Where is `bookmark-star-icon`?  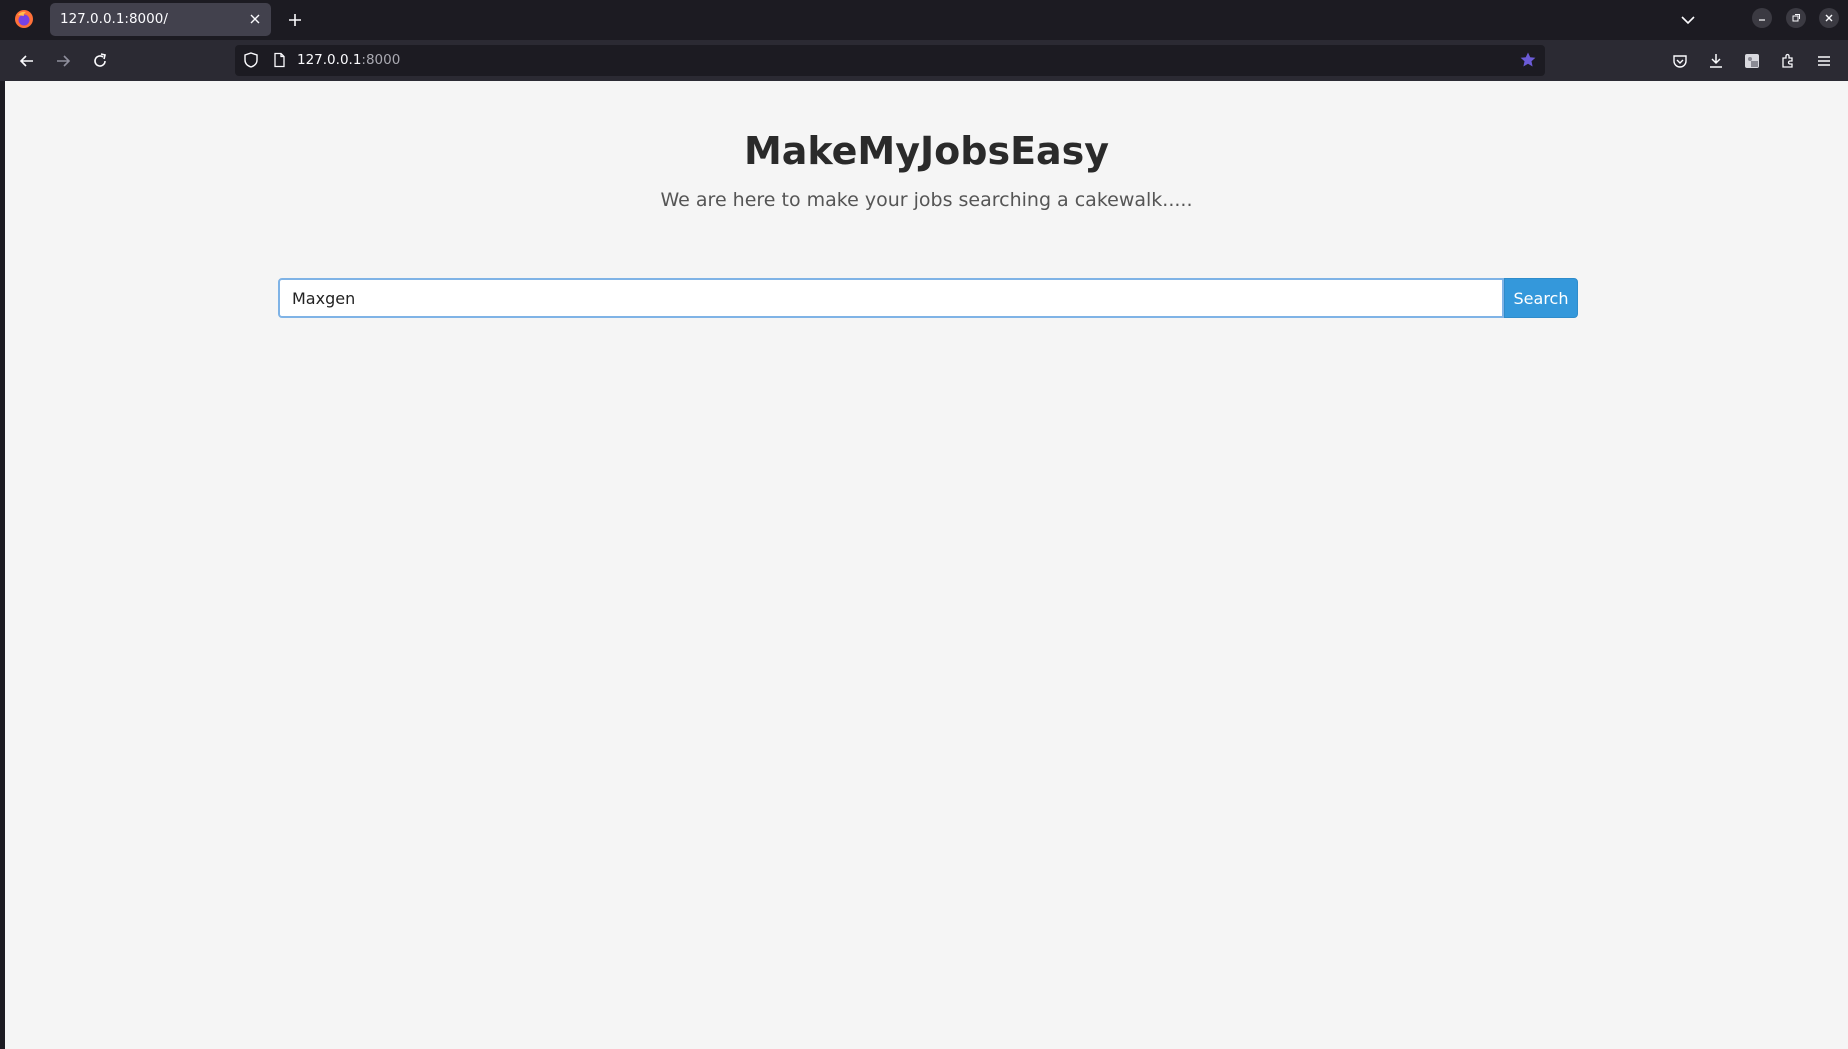
bookmark-star-icon is located at coordinates (1528, 60).